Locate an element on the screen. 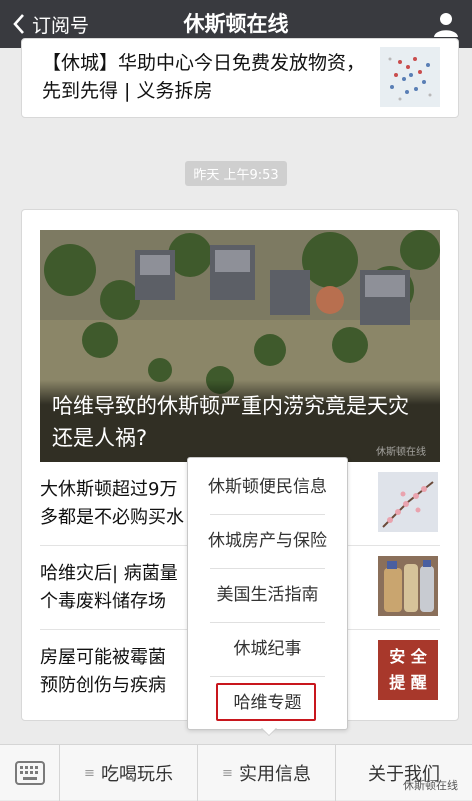 The image size is (472, 801). timestamp: 昨天 上午9:53 is located at coordinates (236, 173).